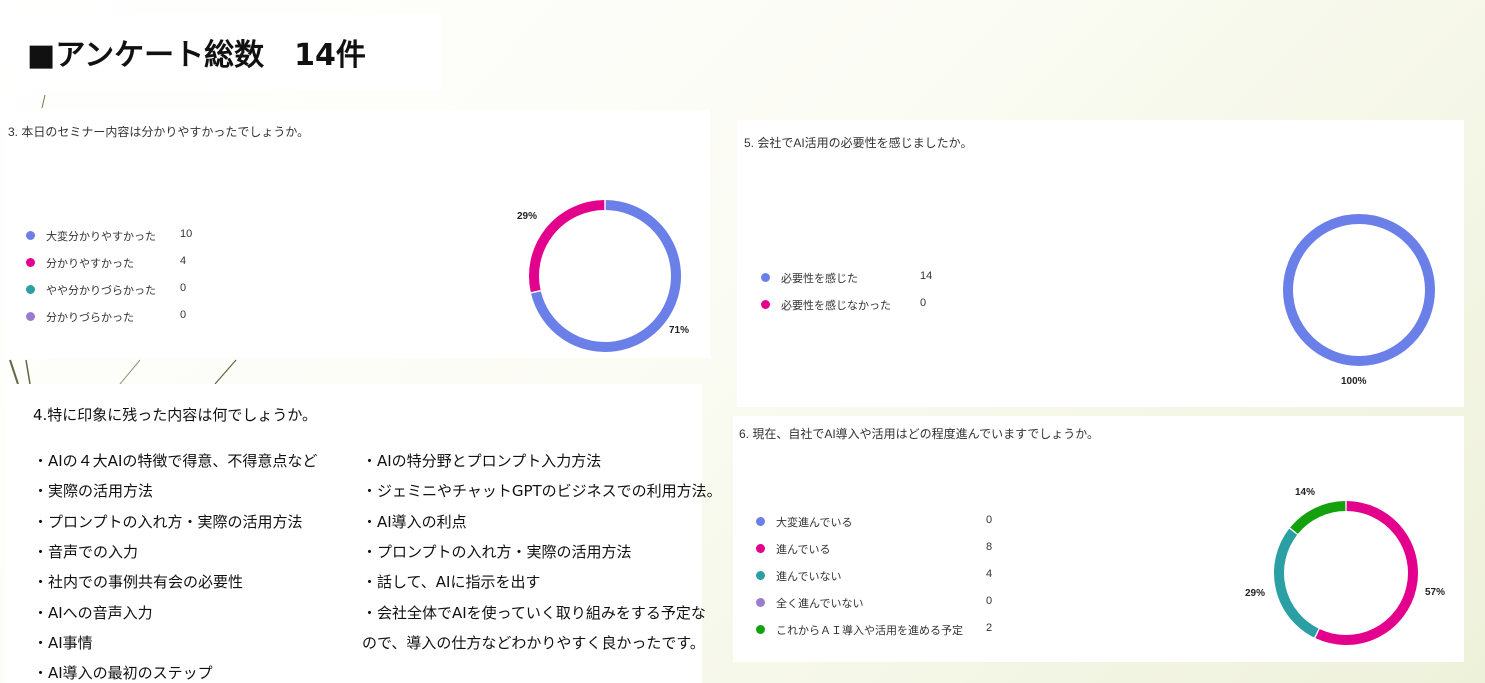 This screenshot has height=683, width=1485. I want to click on comment-line: ・AIへの音声入力, so click(93, 612).